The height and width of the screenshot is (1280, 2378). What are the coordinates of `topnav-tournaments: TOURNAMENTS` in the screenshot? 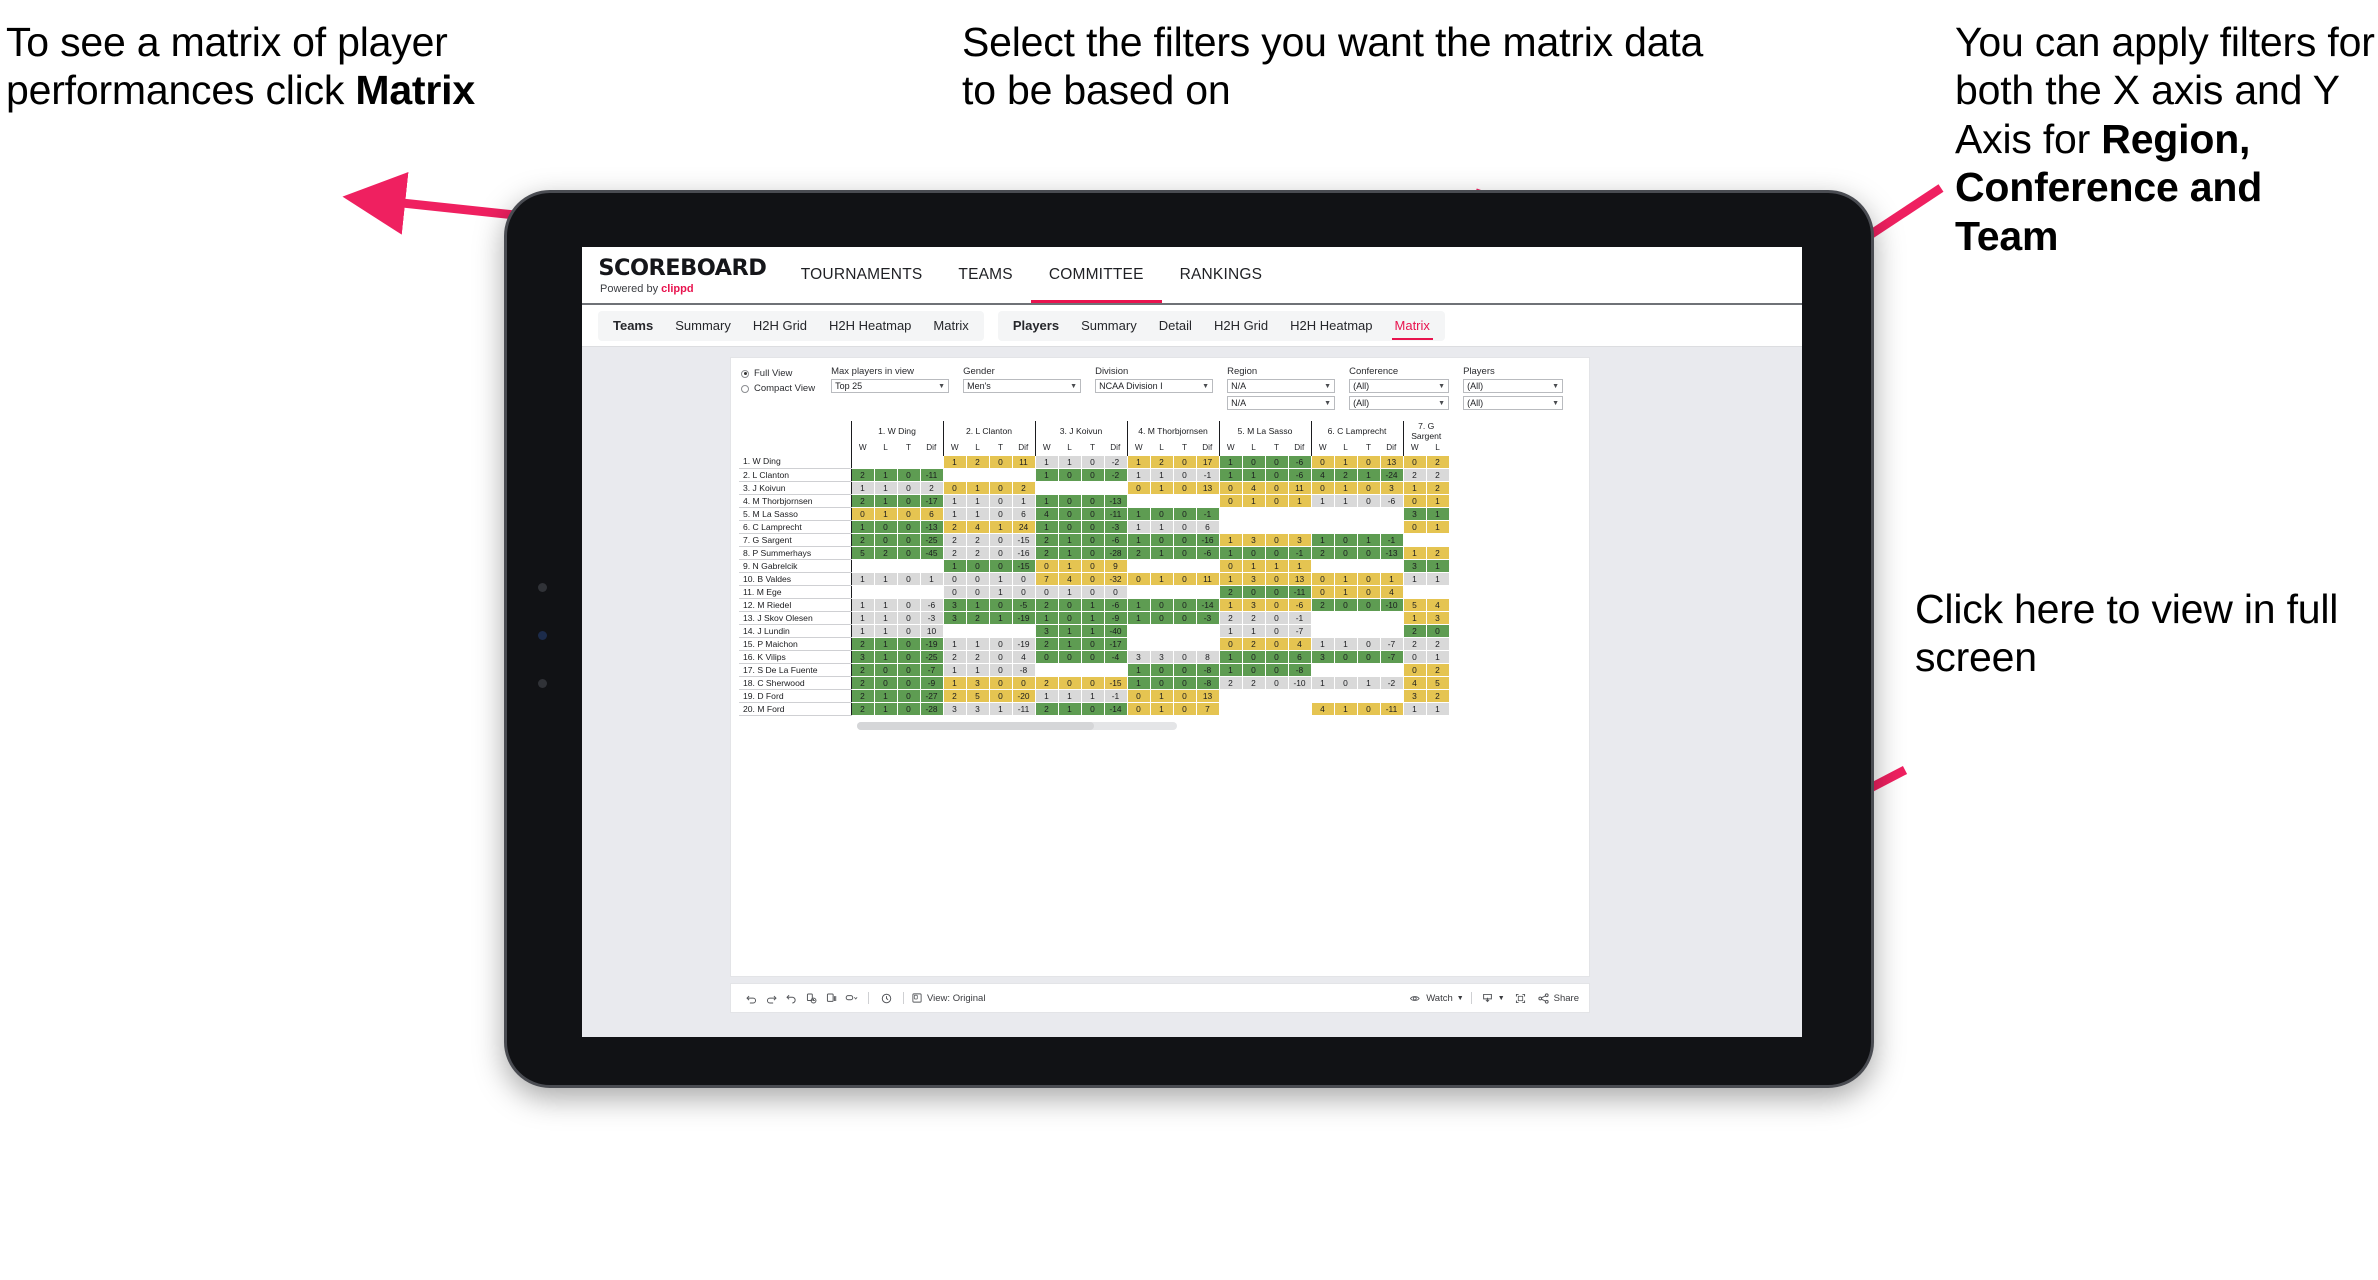 It's located at (862, 275).